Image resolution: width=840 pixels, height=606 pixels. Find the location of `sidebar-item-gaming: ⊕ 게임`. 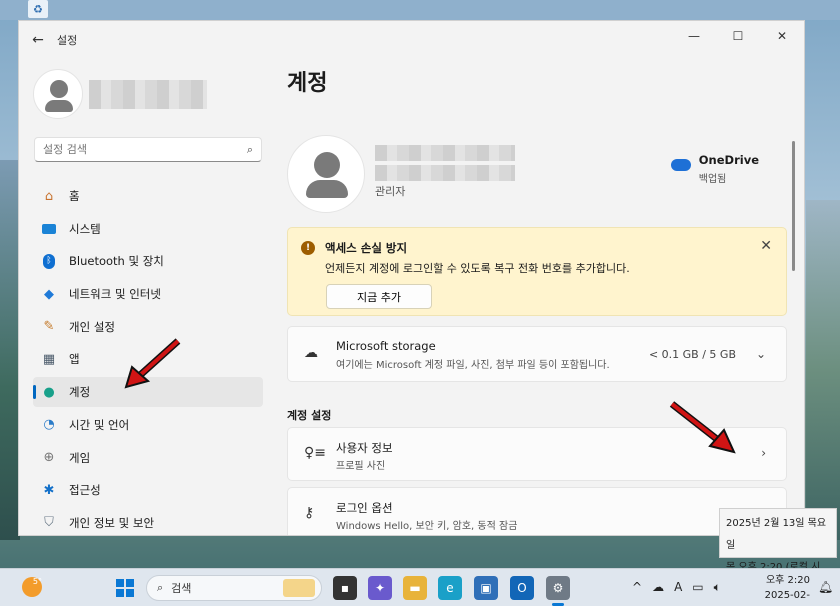

sidebar-item-gaming: ⊕ 게임 is located at coordinates (148, 458).